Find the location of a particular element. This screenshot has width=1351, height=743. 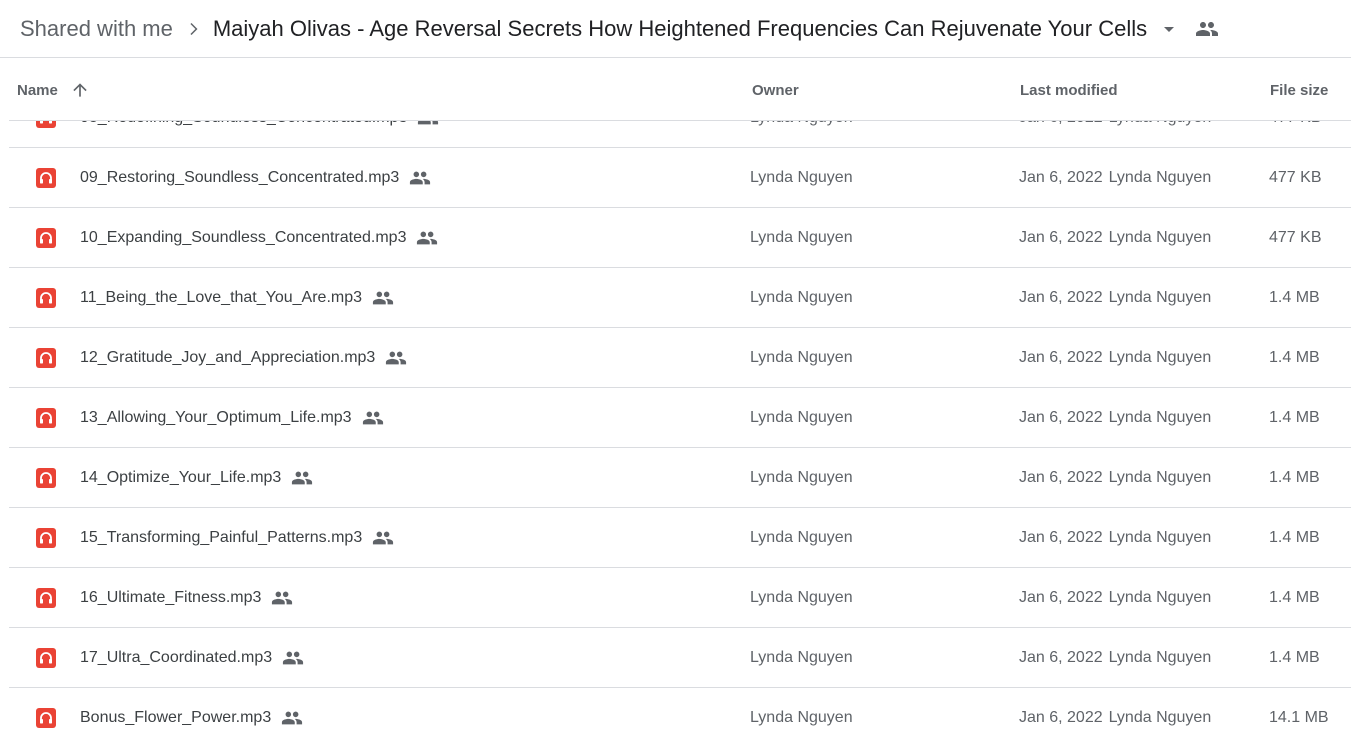

column-header-name-label: Name is located at coordinates (37, 90).